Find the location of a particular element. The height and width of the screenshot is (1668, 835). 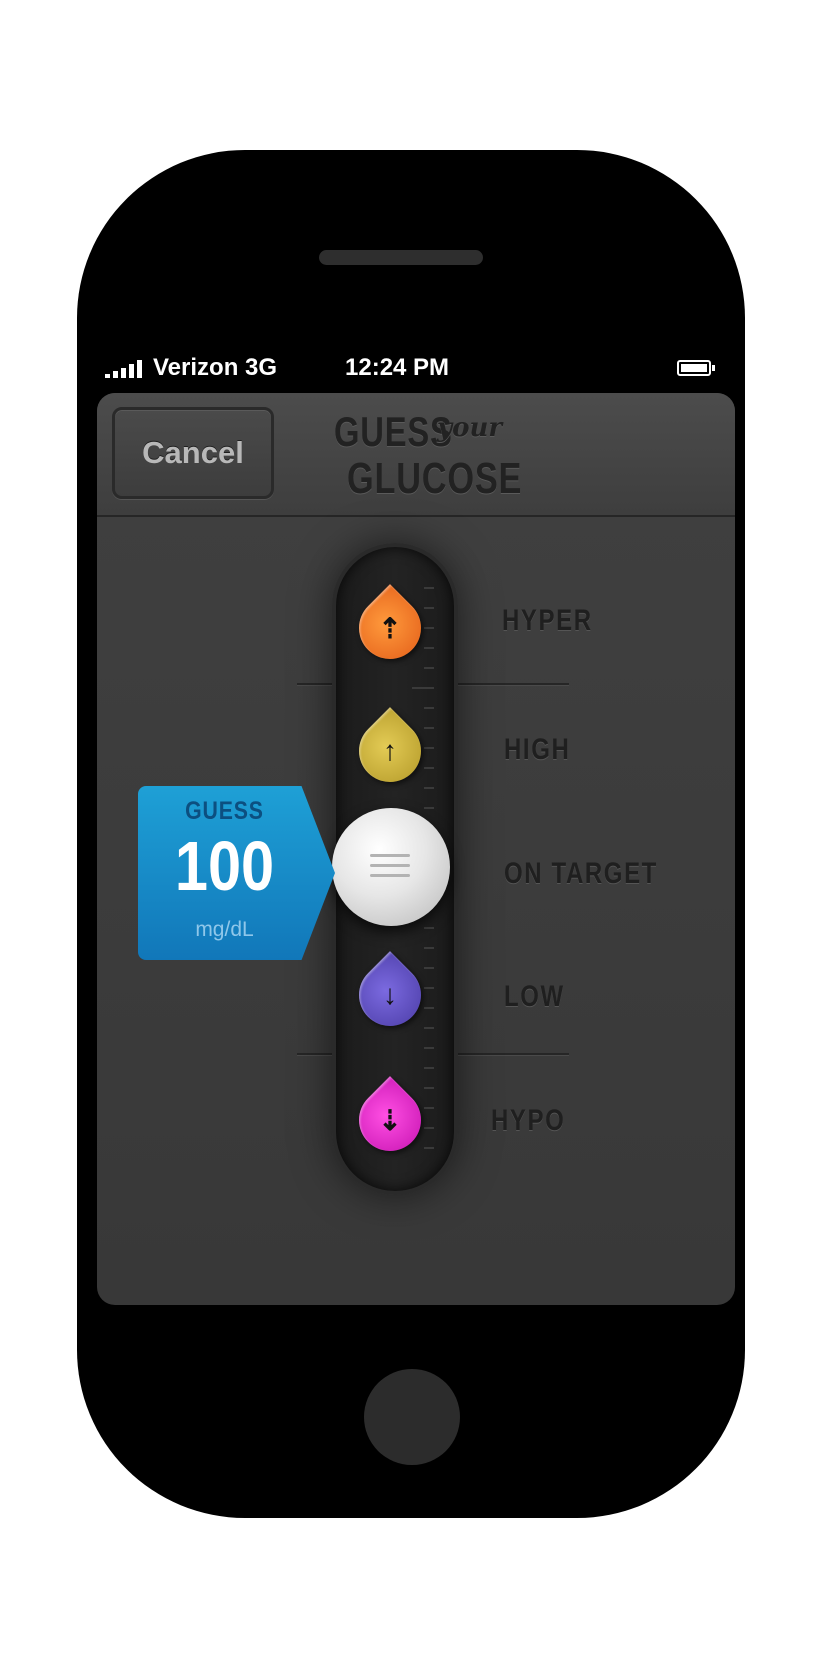

home-button is located at coordinates (412, 1417).